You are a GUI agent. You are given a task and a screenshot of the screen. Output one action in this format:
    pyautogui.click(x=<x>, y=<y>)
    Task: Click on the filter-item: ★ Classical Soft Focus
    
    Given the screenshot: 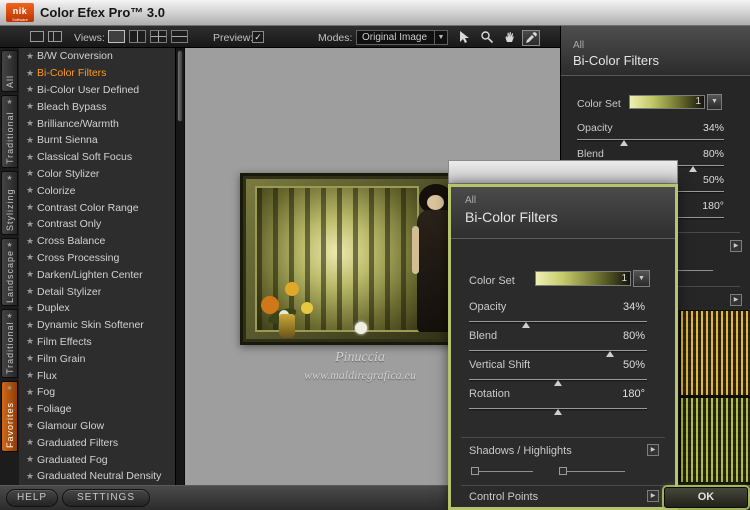 What is the action you would take?
    pyautogui.click(x=101, y=157)
    